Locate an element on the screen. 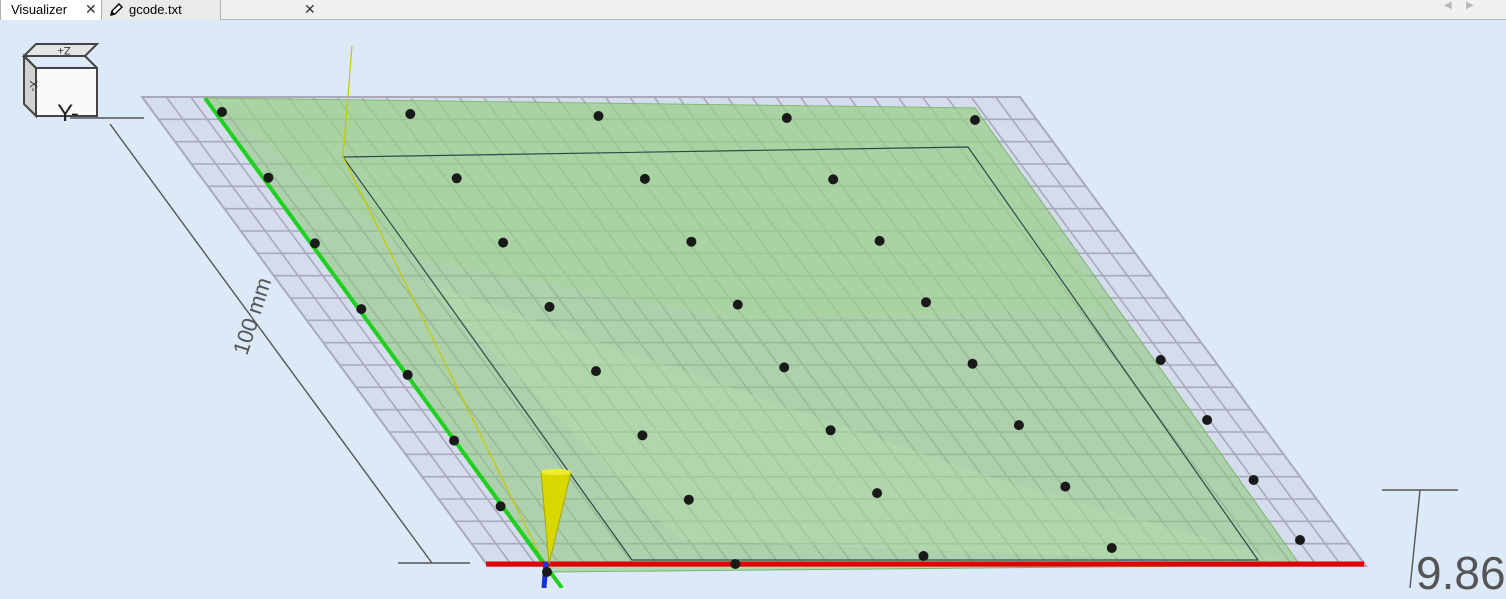  tab-scroll-right-button: ▶ is located at coordinates (1470, 6).